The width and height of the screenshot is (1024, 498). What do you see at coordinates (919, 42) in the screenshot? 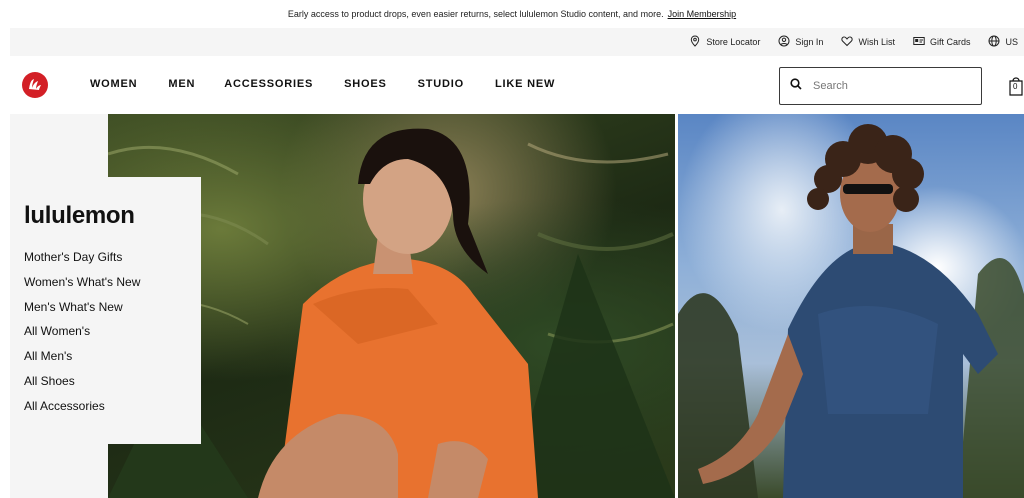
I see `gift-card-icon` at bounding box center [919, 42].